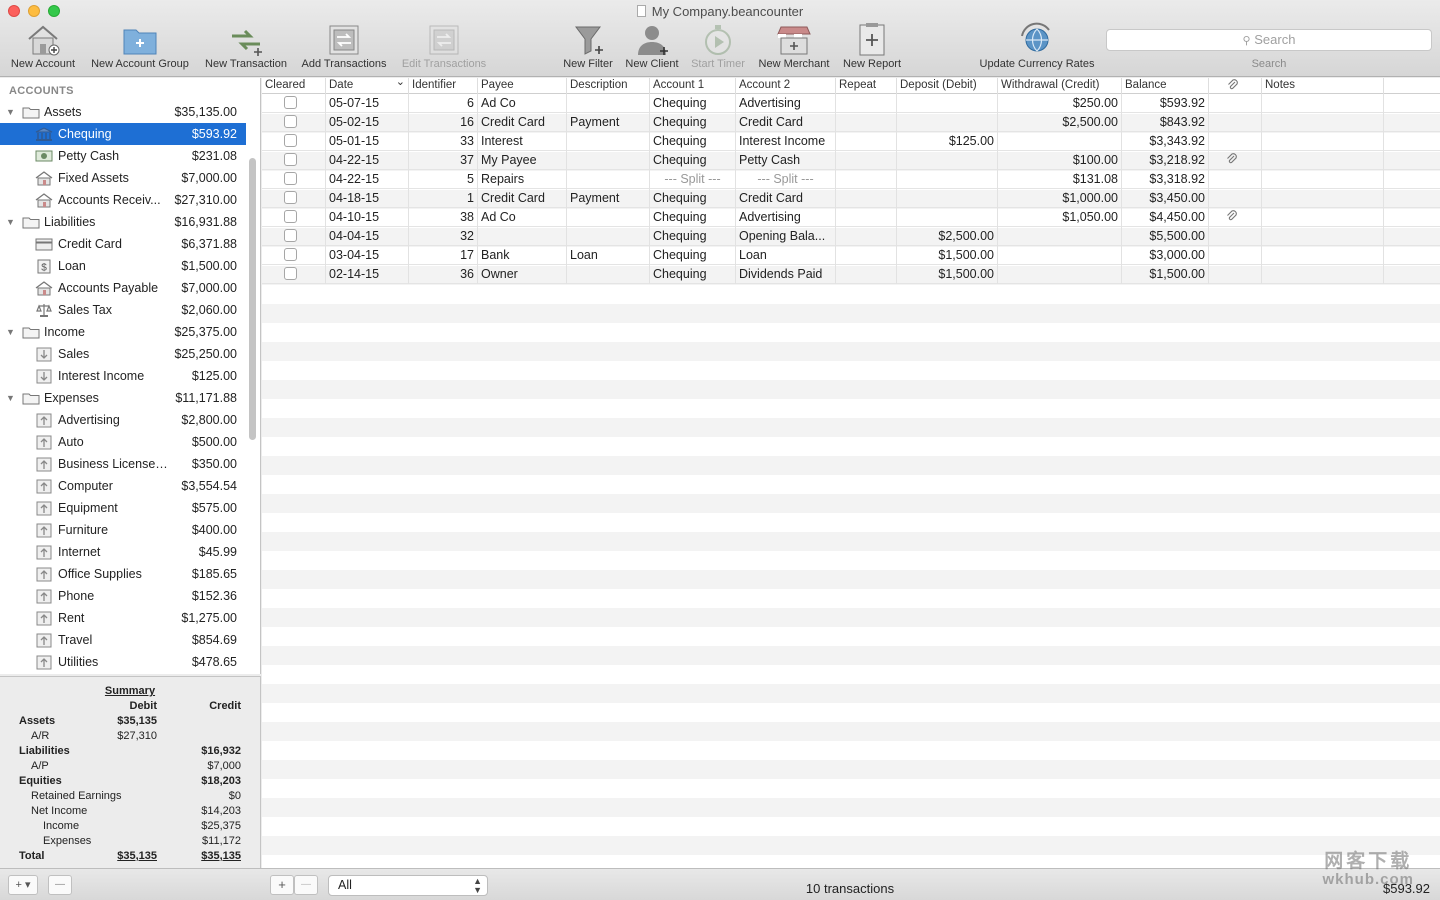 Image resolution: width=1440 pixels, height=900 pixels. I want to click on column-header-cleared: Cleared, so click(294, 86).